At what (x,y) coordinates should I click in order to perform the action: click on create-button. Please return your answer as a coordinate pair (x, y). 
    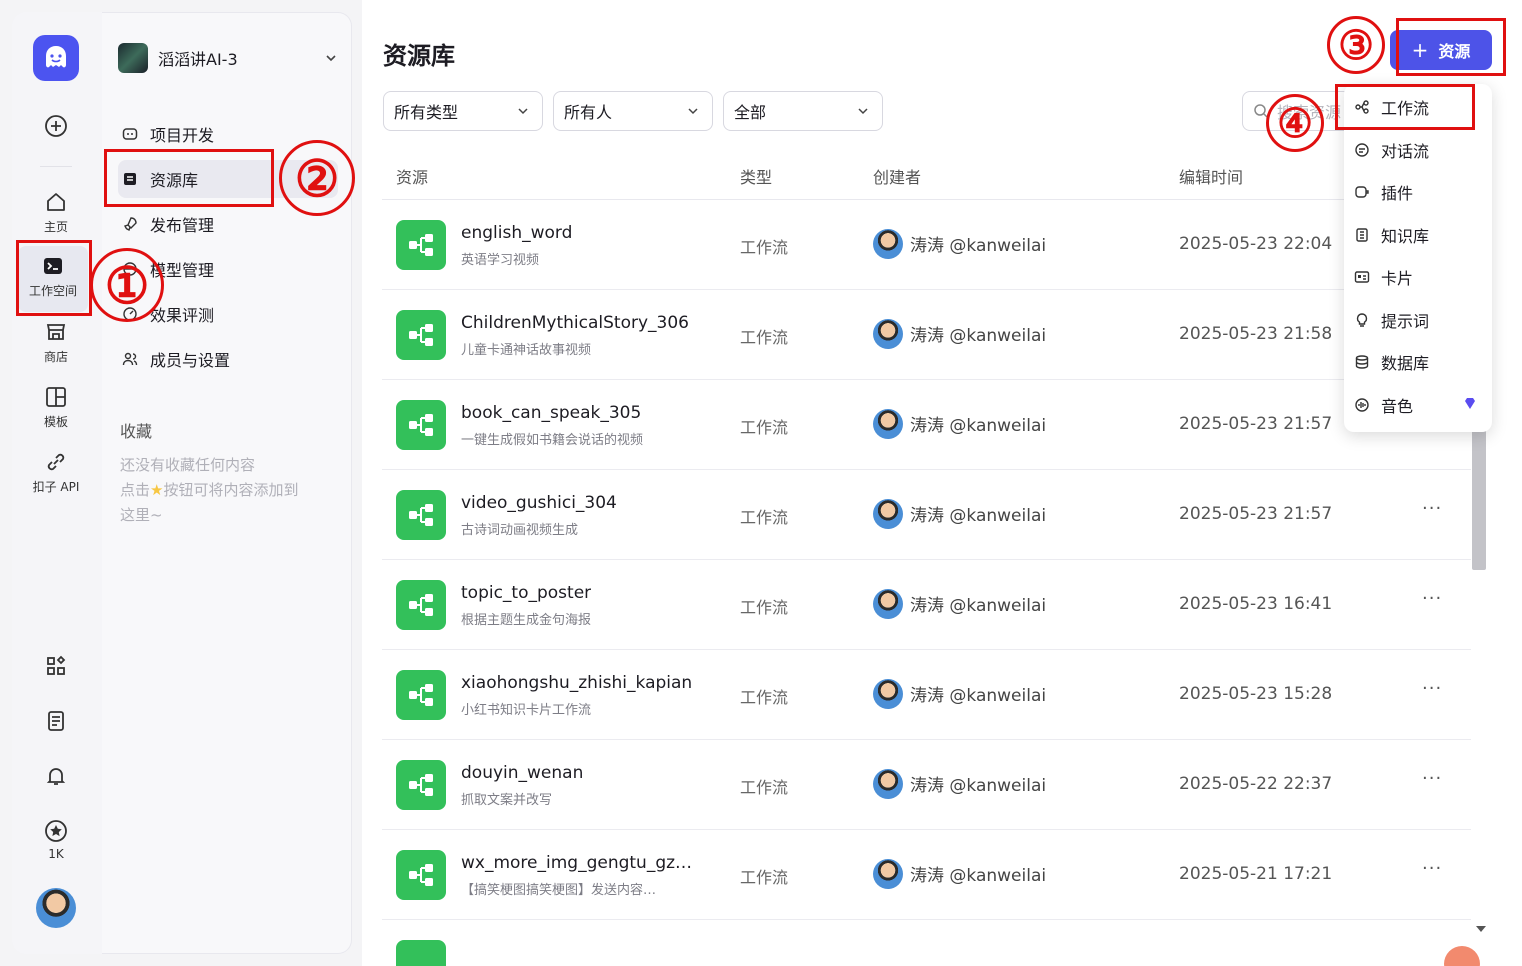
    Looking at the image, I should click on (56, 126).